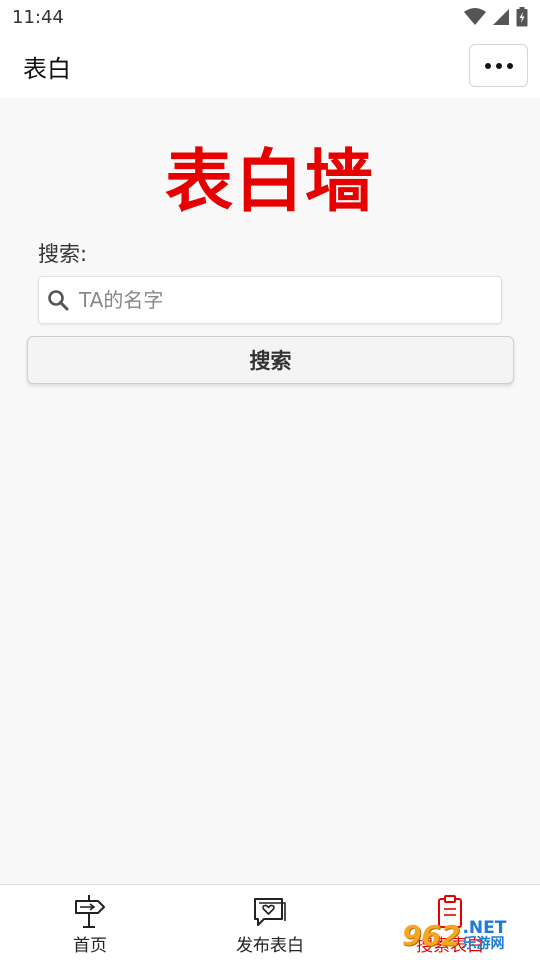  I want to click on watermark-number: 962, so click(431, 935).